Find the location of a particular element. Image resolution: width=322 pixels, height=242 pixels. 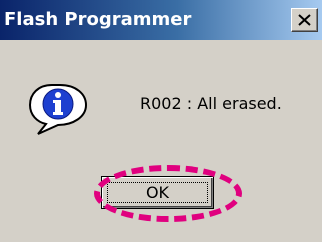

ok-button-label: OK is located at coordinates (157, 192).